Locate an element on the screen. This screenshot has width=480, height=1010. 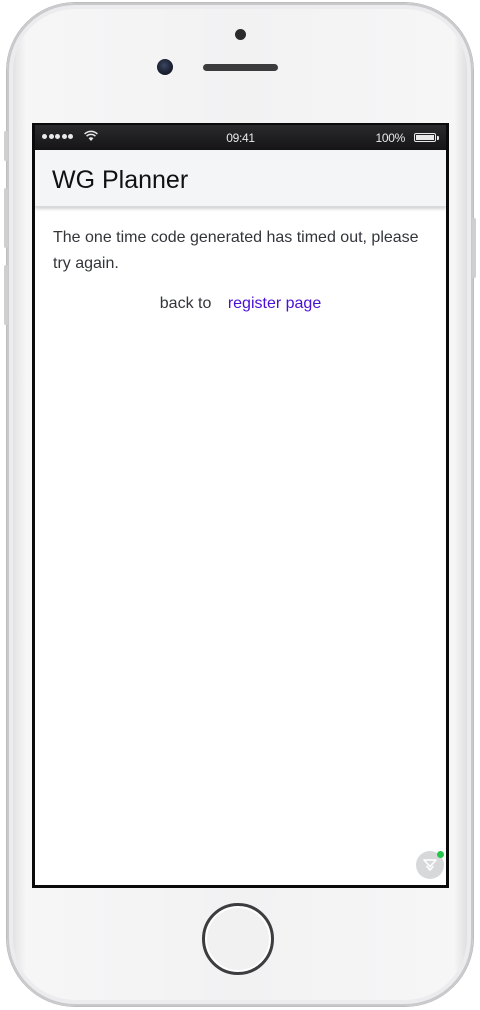
back-navigation: back to register page is located at coordinates (240, 304).